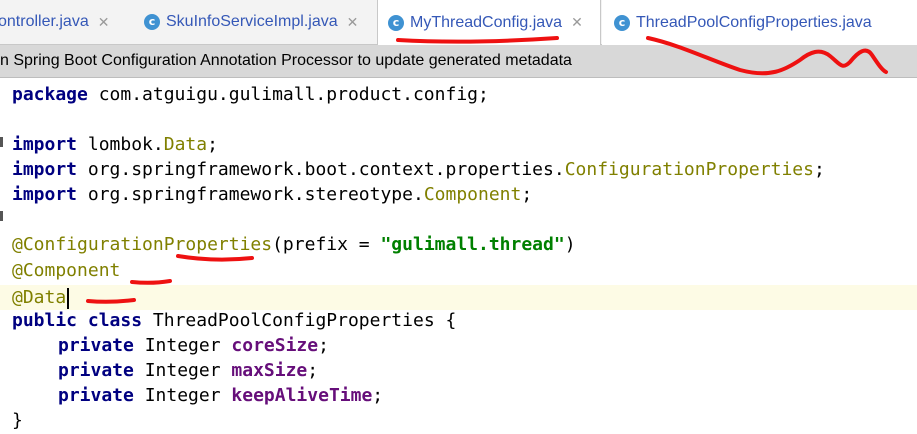 The width and height of the screenshot is (917, 434). Describe the element at coordinates (68, 298) in the screenshot. I see `text-caret` at that location.